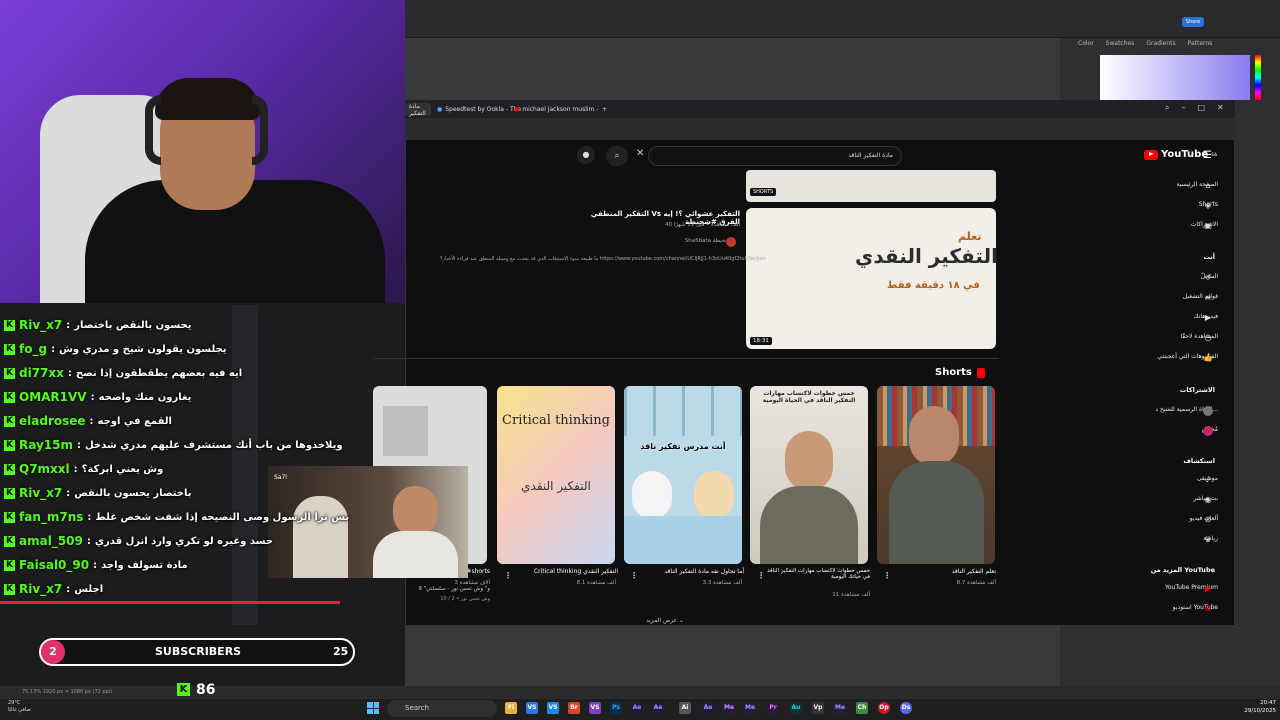  What do you see at coordinates (556, 475) in the screenshot?
I see `short-thumbnail: Critical thinking التفكير النقدي` at bounding box center [556, 475].